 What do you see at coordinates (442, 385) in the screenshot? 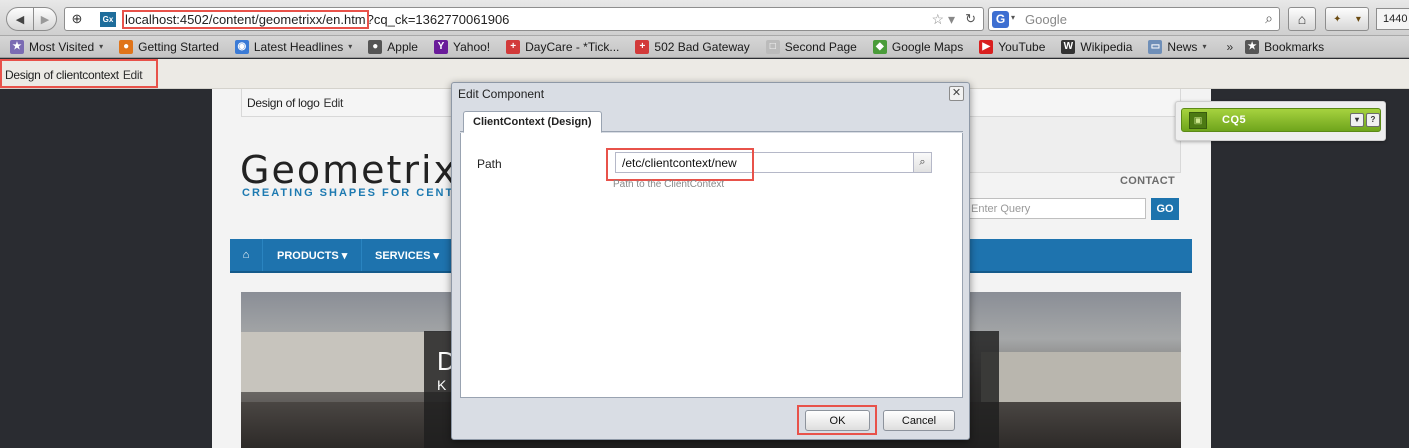
I see `hero-subtitle: K` at bounding box center [442, 385].